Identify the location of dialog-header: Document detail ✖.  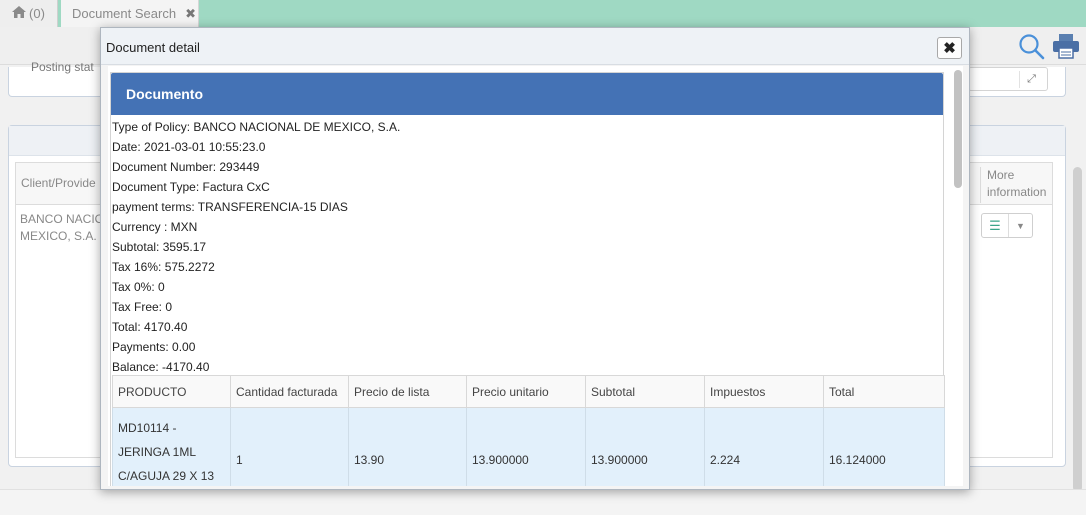
(535, 46).